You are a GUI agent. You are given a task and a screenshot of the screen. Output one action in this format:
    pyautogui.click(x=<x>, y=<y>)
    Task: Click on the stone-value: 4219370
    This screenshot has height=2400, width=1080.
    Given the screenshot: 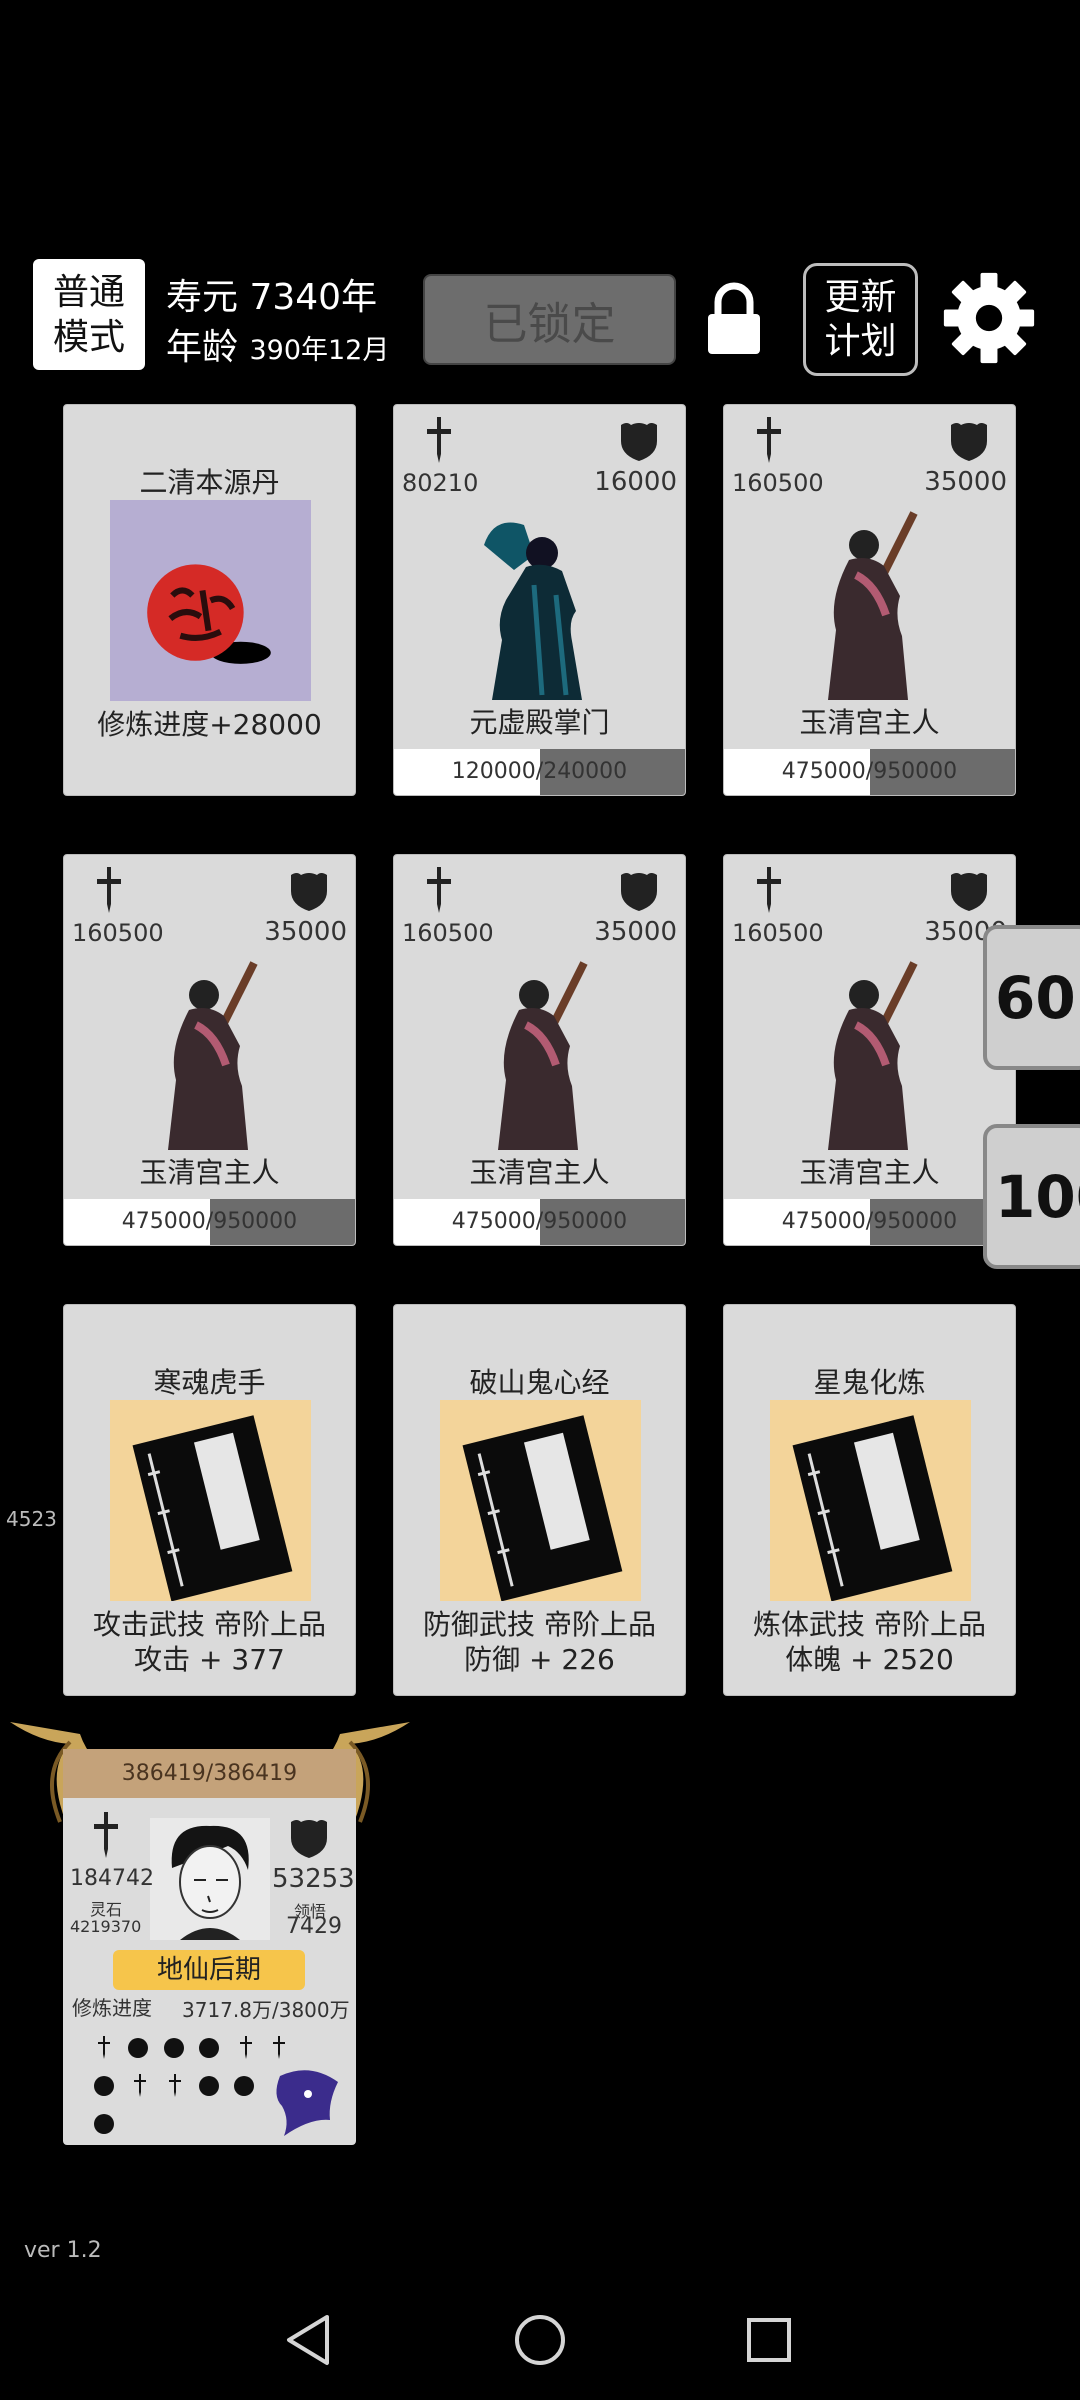 What is the action you would take?
    pyautogui.click(x=106, y=1926)
    